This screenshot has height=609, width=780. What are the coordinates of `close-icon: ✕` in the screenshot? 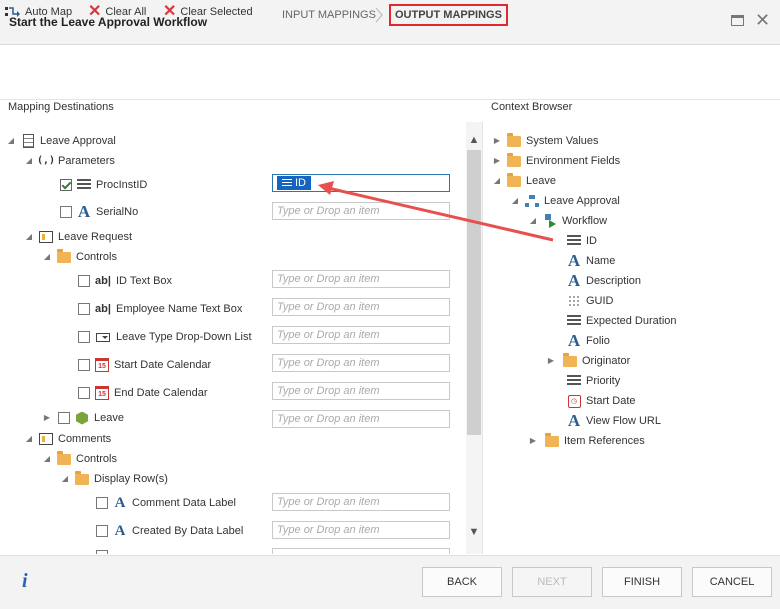 It's located at (762, 20).